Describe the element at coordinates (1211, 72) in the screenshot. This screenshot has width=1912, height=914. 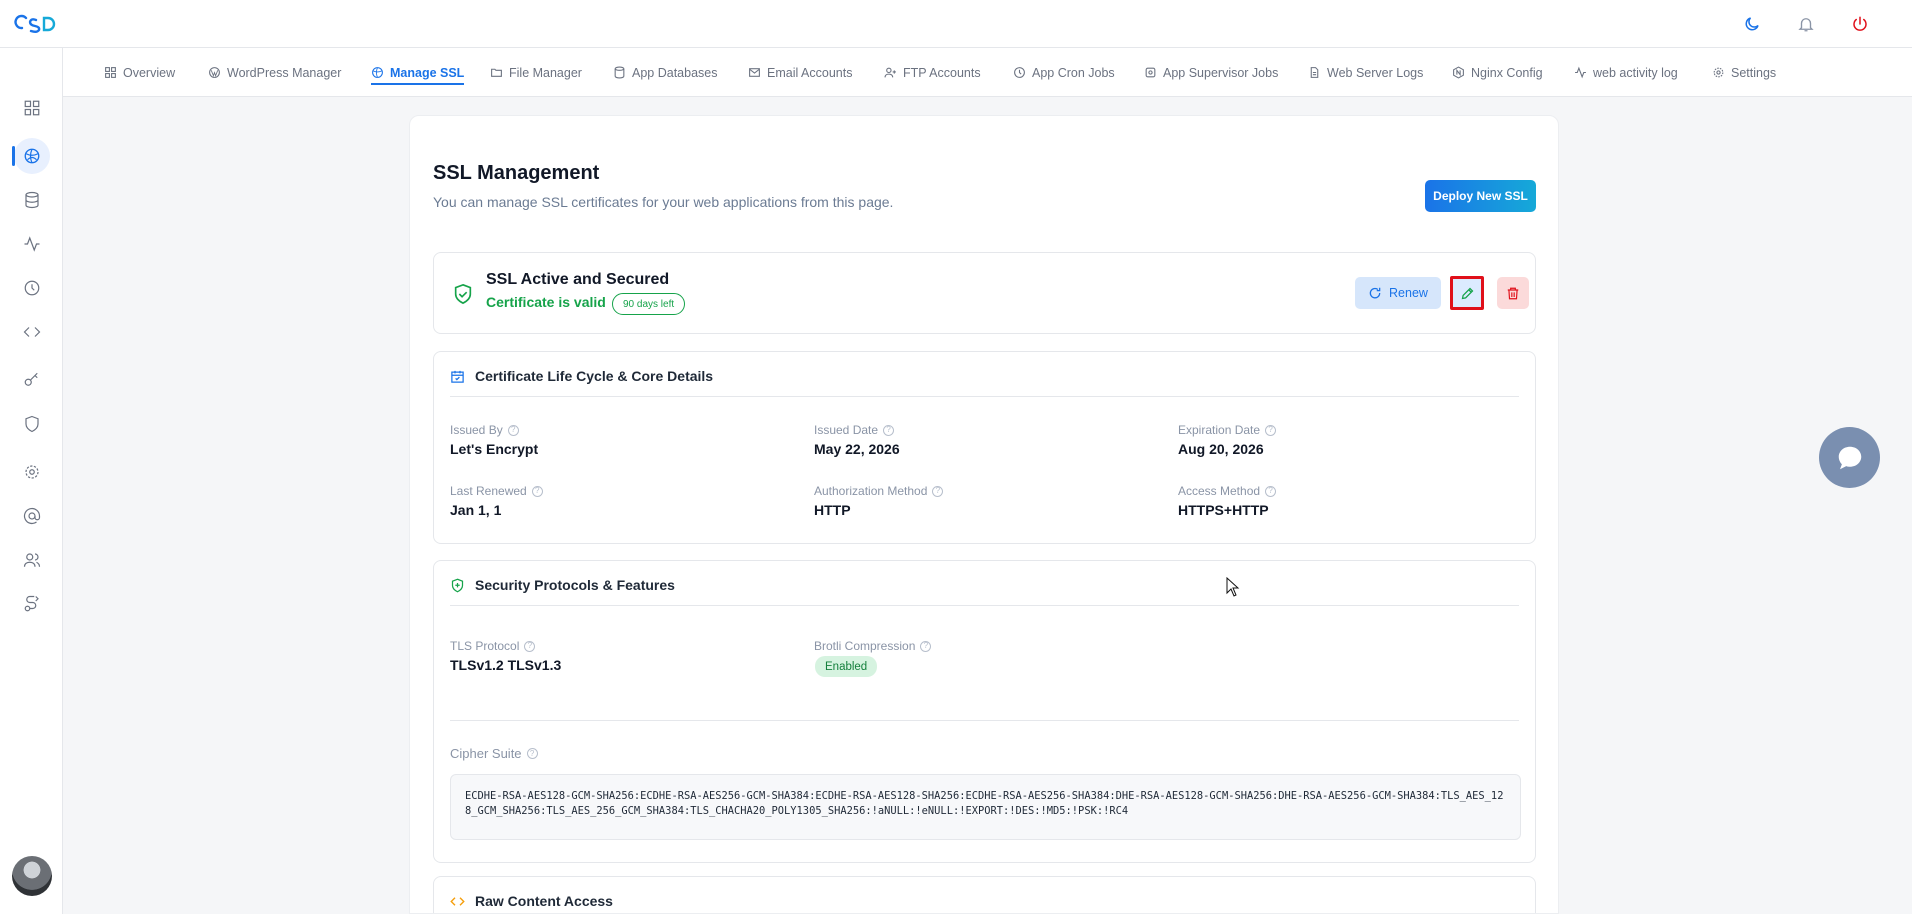
I see `tab-app-supervisor-jobs: App Supervisor Jobs` at that location.